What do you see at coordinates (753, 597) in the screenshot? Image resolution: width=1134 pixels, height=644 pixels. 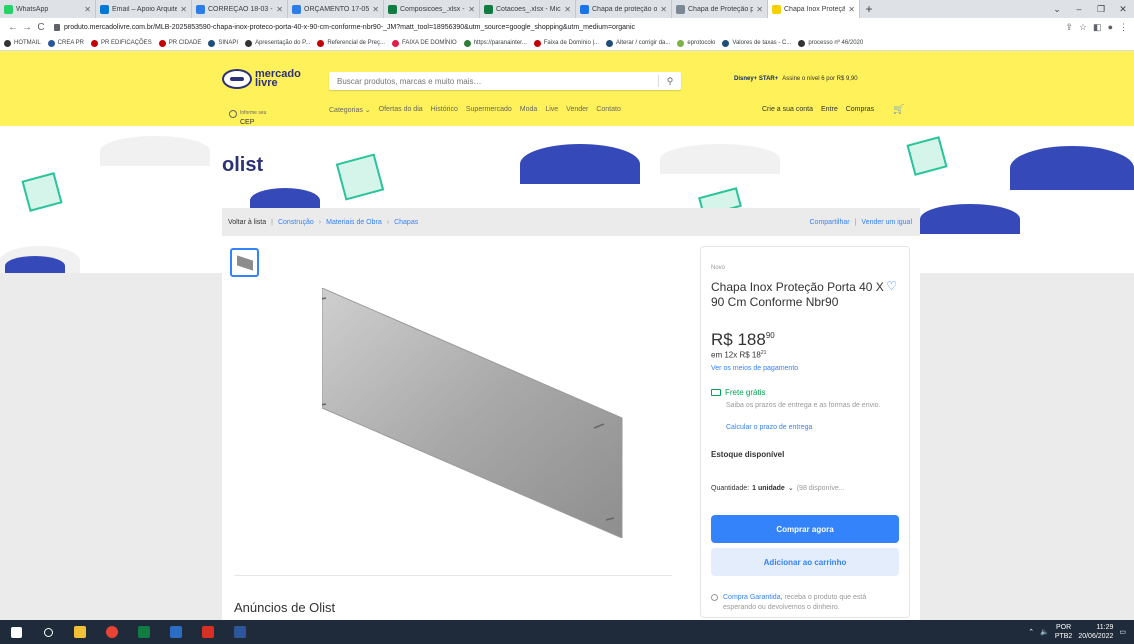 I see `guarantee-link: Compra Garantida,` at bounding box center [753, 597].